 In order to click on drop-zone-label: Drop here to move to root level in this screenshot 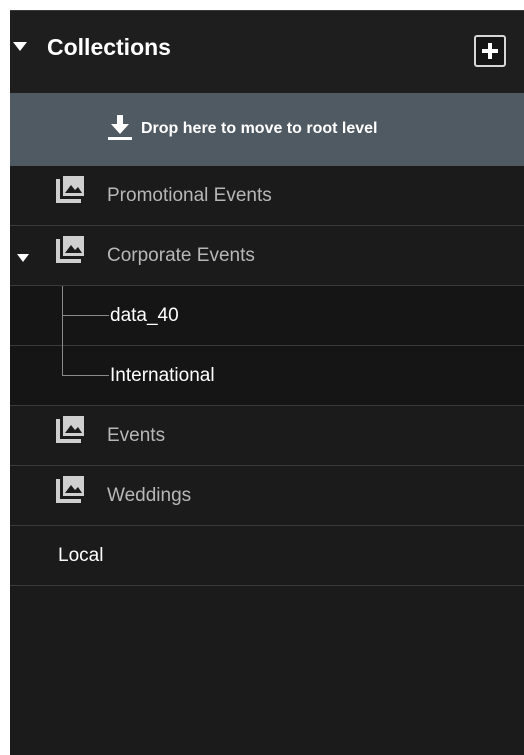, I will do `click(259, 128)`.